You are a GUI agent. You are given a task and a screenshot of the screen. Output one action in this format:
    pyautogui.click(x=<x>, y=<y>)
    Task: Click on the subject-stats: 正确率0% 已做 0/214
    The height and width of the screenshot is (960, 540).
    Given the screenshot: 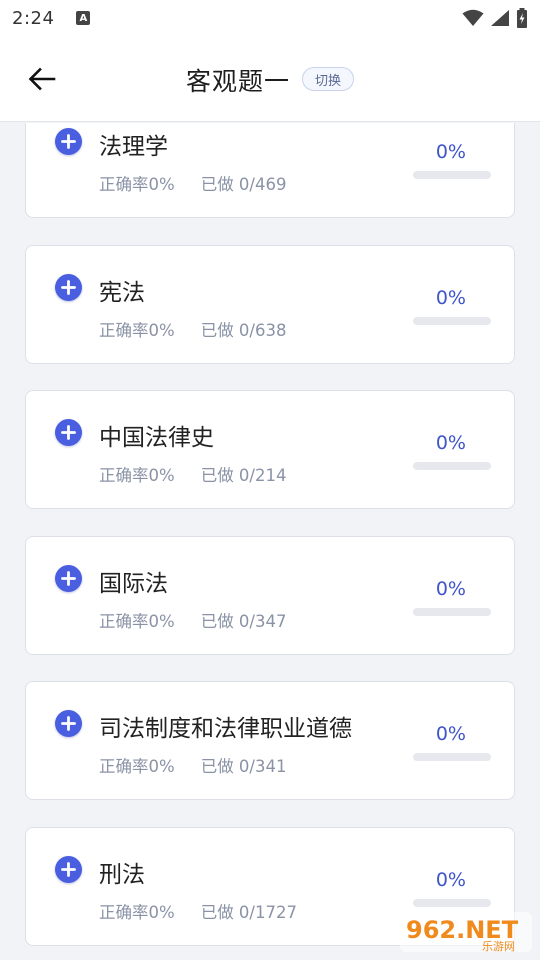 What is the action you would take?
    pyautogui.click(x=192, y=474)
    